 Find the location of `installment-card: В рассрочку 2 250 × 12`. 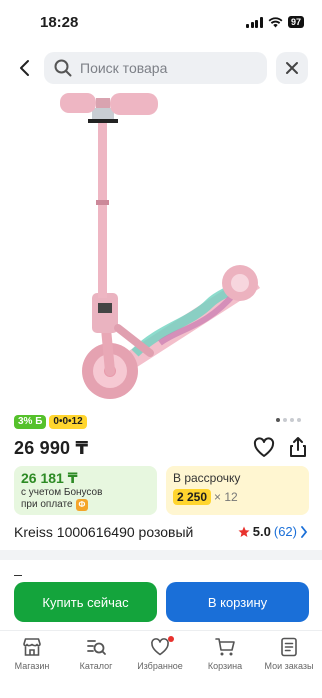

installment-card: В рассрочку 2 250 × 12 is located at coordinates (237, 490).